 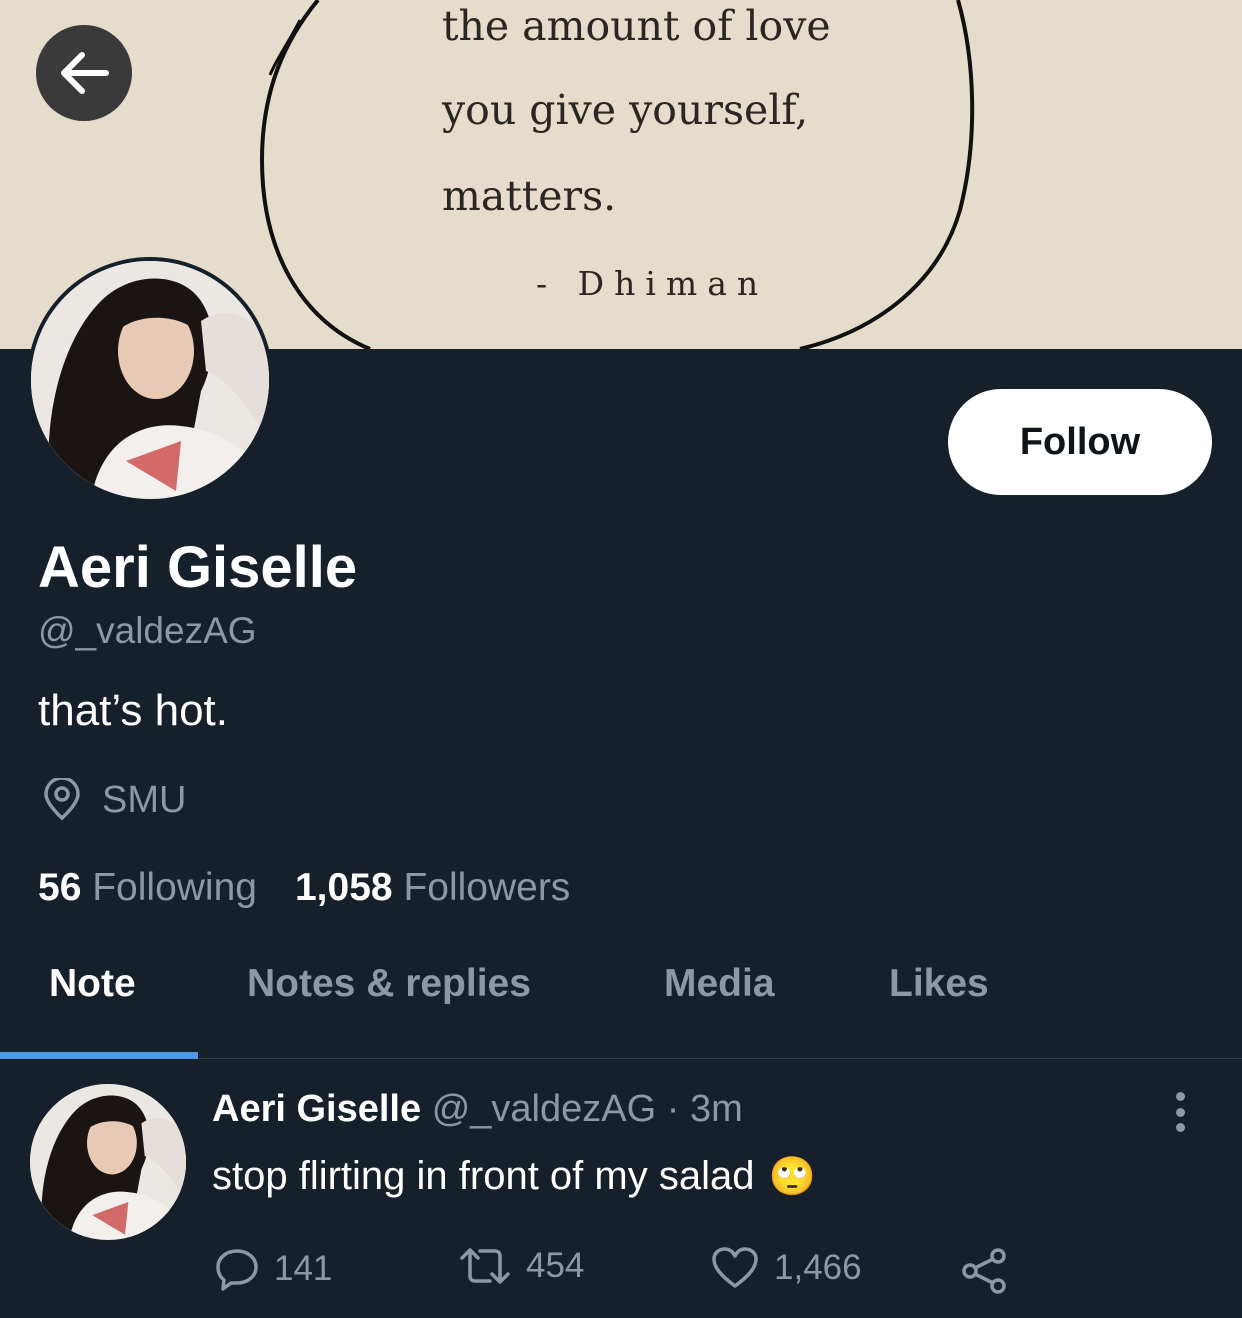 What do you see at coordinates (818, 1267) in the screenshot?
I see `like-count: 1,466` at bounding box center [818, 1267].